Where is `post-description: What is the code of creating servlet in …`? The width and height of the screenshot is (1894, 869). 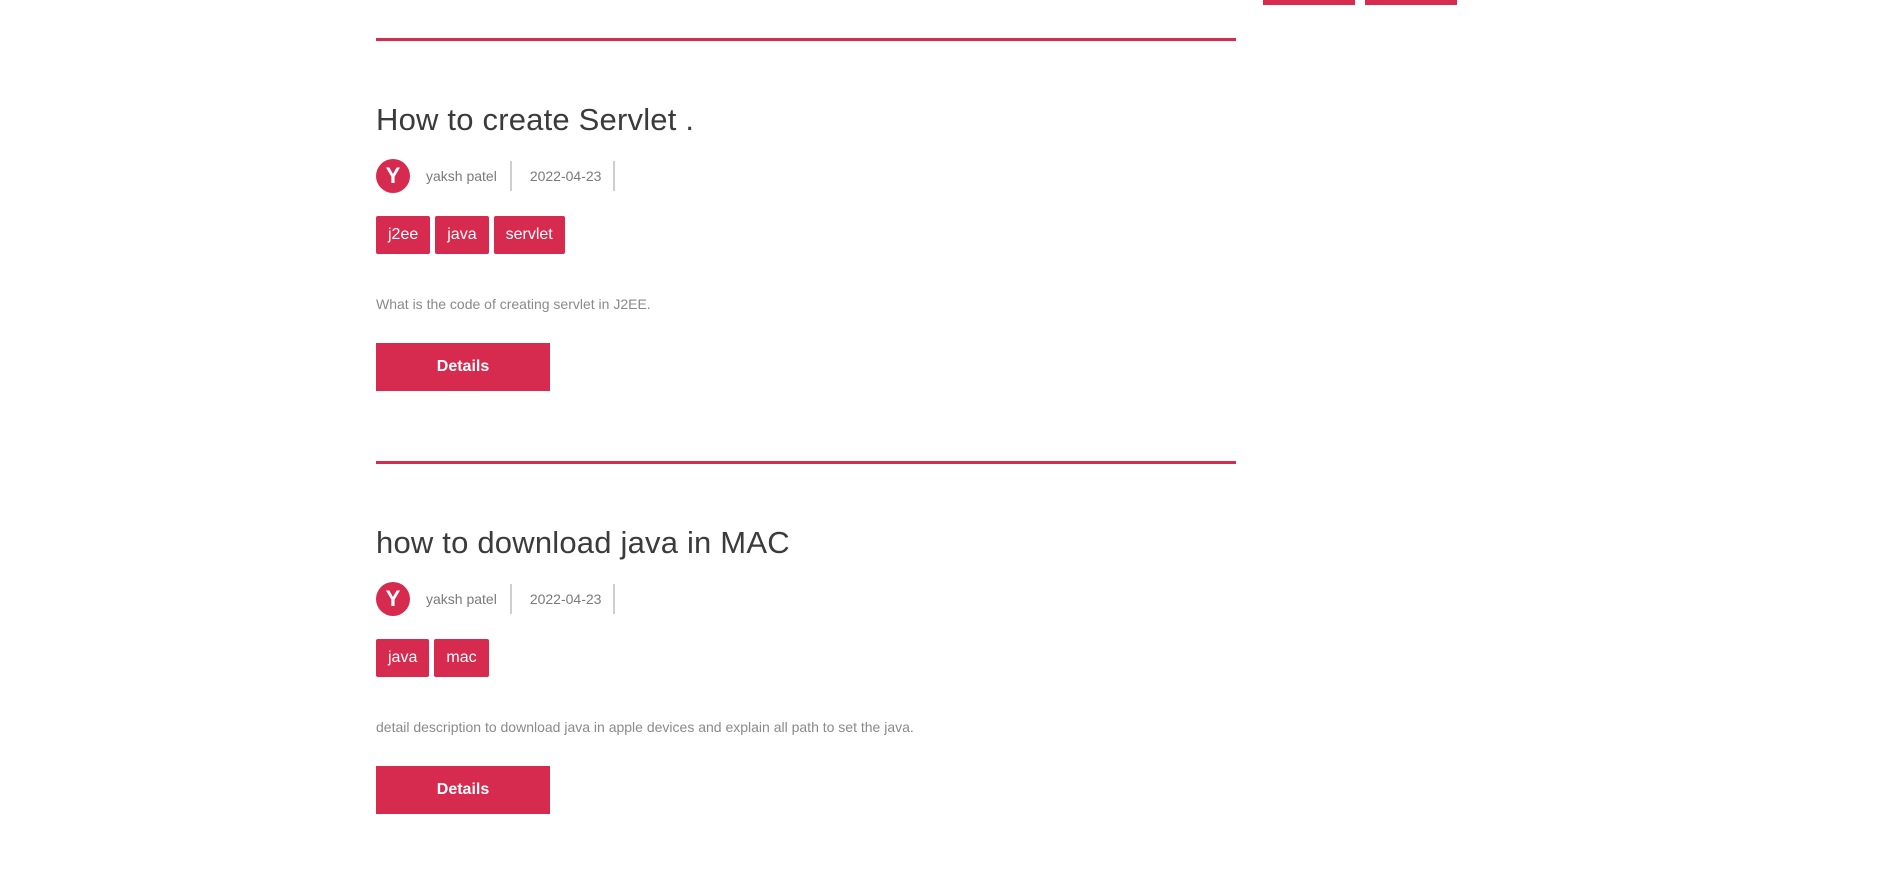 post-description: What is the code of creating servlet in … is located at coordinates (513, 304).